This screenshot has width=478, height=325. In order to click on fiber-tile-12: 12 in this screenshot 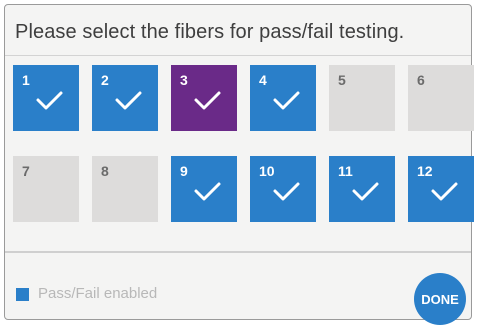, I will do `click(441, 189)`.